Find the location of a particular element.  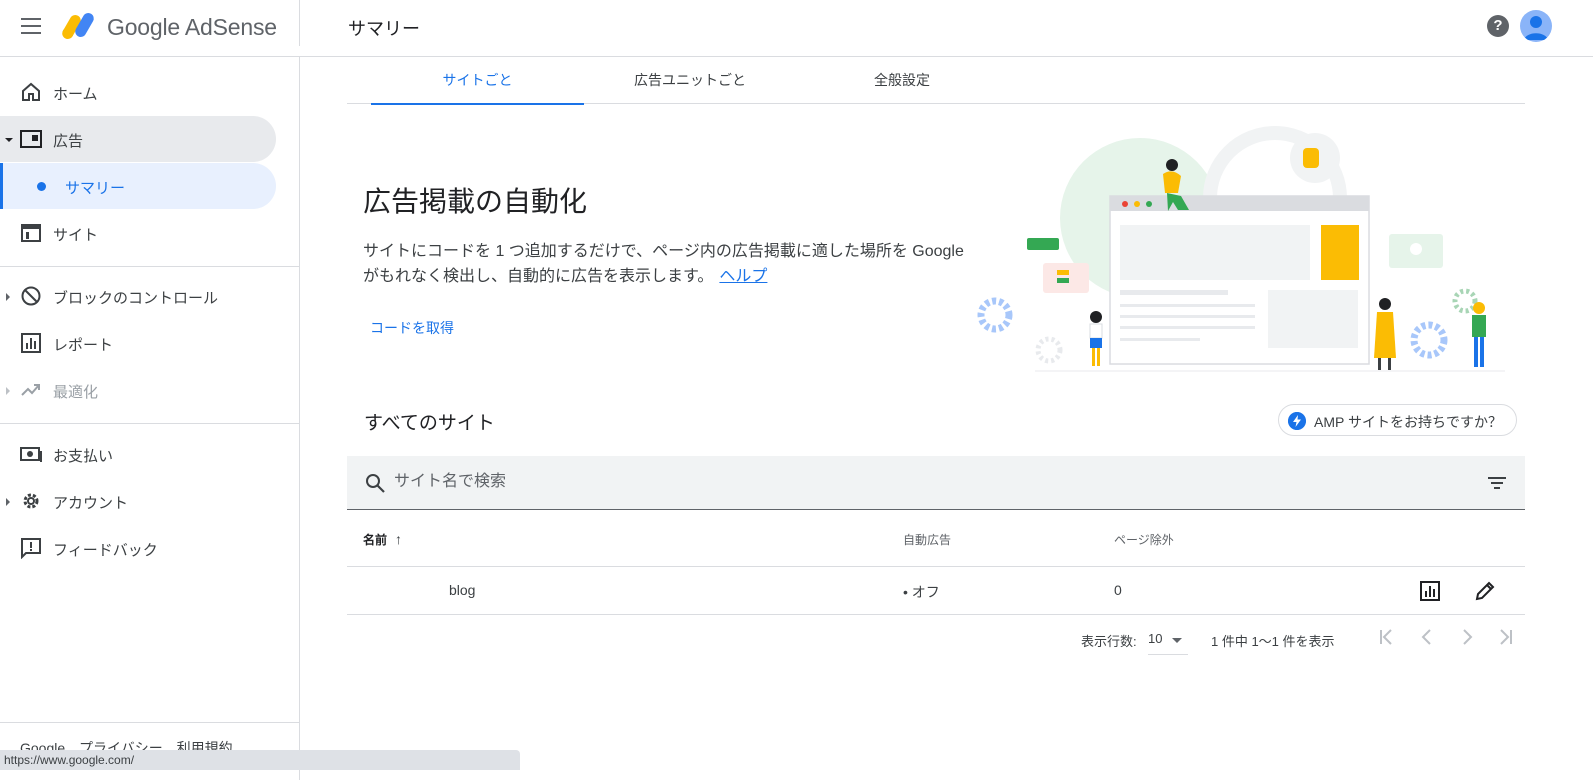

tab-general-settings: 全般設定 is located at coordinates (902, 80).